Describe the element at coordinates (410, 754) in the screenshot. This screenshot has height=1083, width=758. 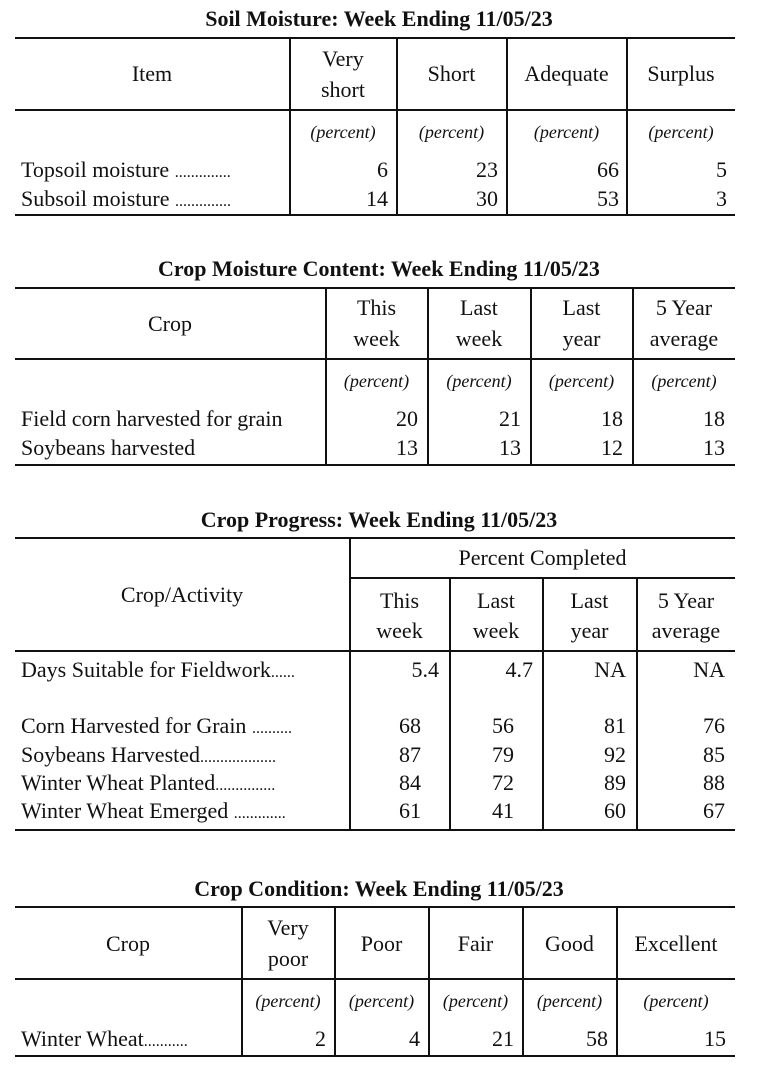
I see `table-cell: 87` at that location.